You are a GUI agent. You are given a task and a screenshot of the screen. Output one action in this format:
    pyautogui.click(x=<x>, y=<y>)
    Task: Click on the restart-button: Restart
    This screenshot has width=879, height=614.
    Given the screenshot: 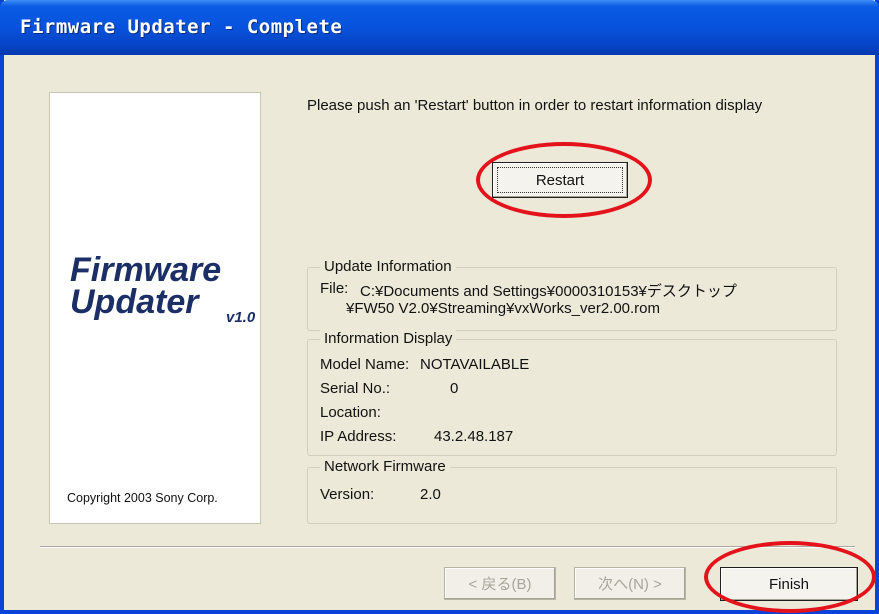 What is the action you would take?
    pyautogui.click(x=560, y=180)
    